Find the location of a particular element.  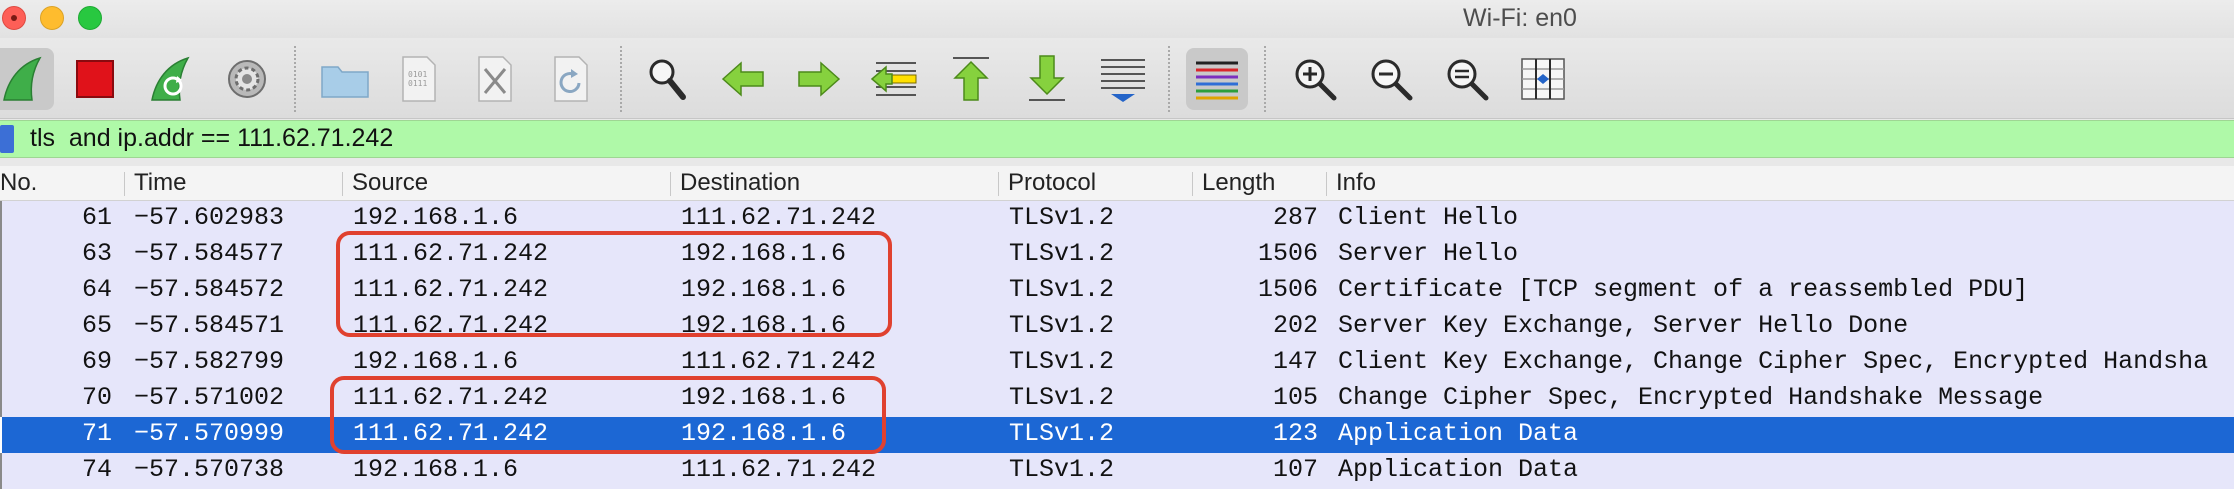

open-file-button is located at coordinates (345, 79).